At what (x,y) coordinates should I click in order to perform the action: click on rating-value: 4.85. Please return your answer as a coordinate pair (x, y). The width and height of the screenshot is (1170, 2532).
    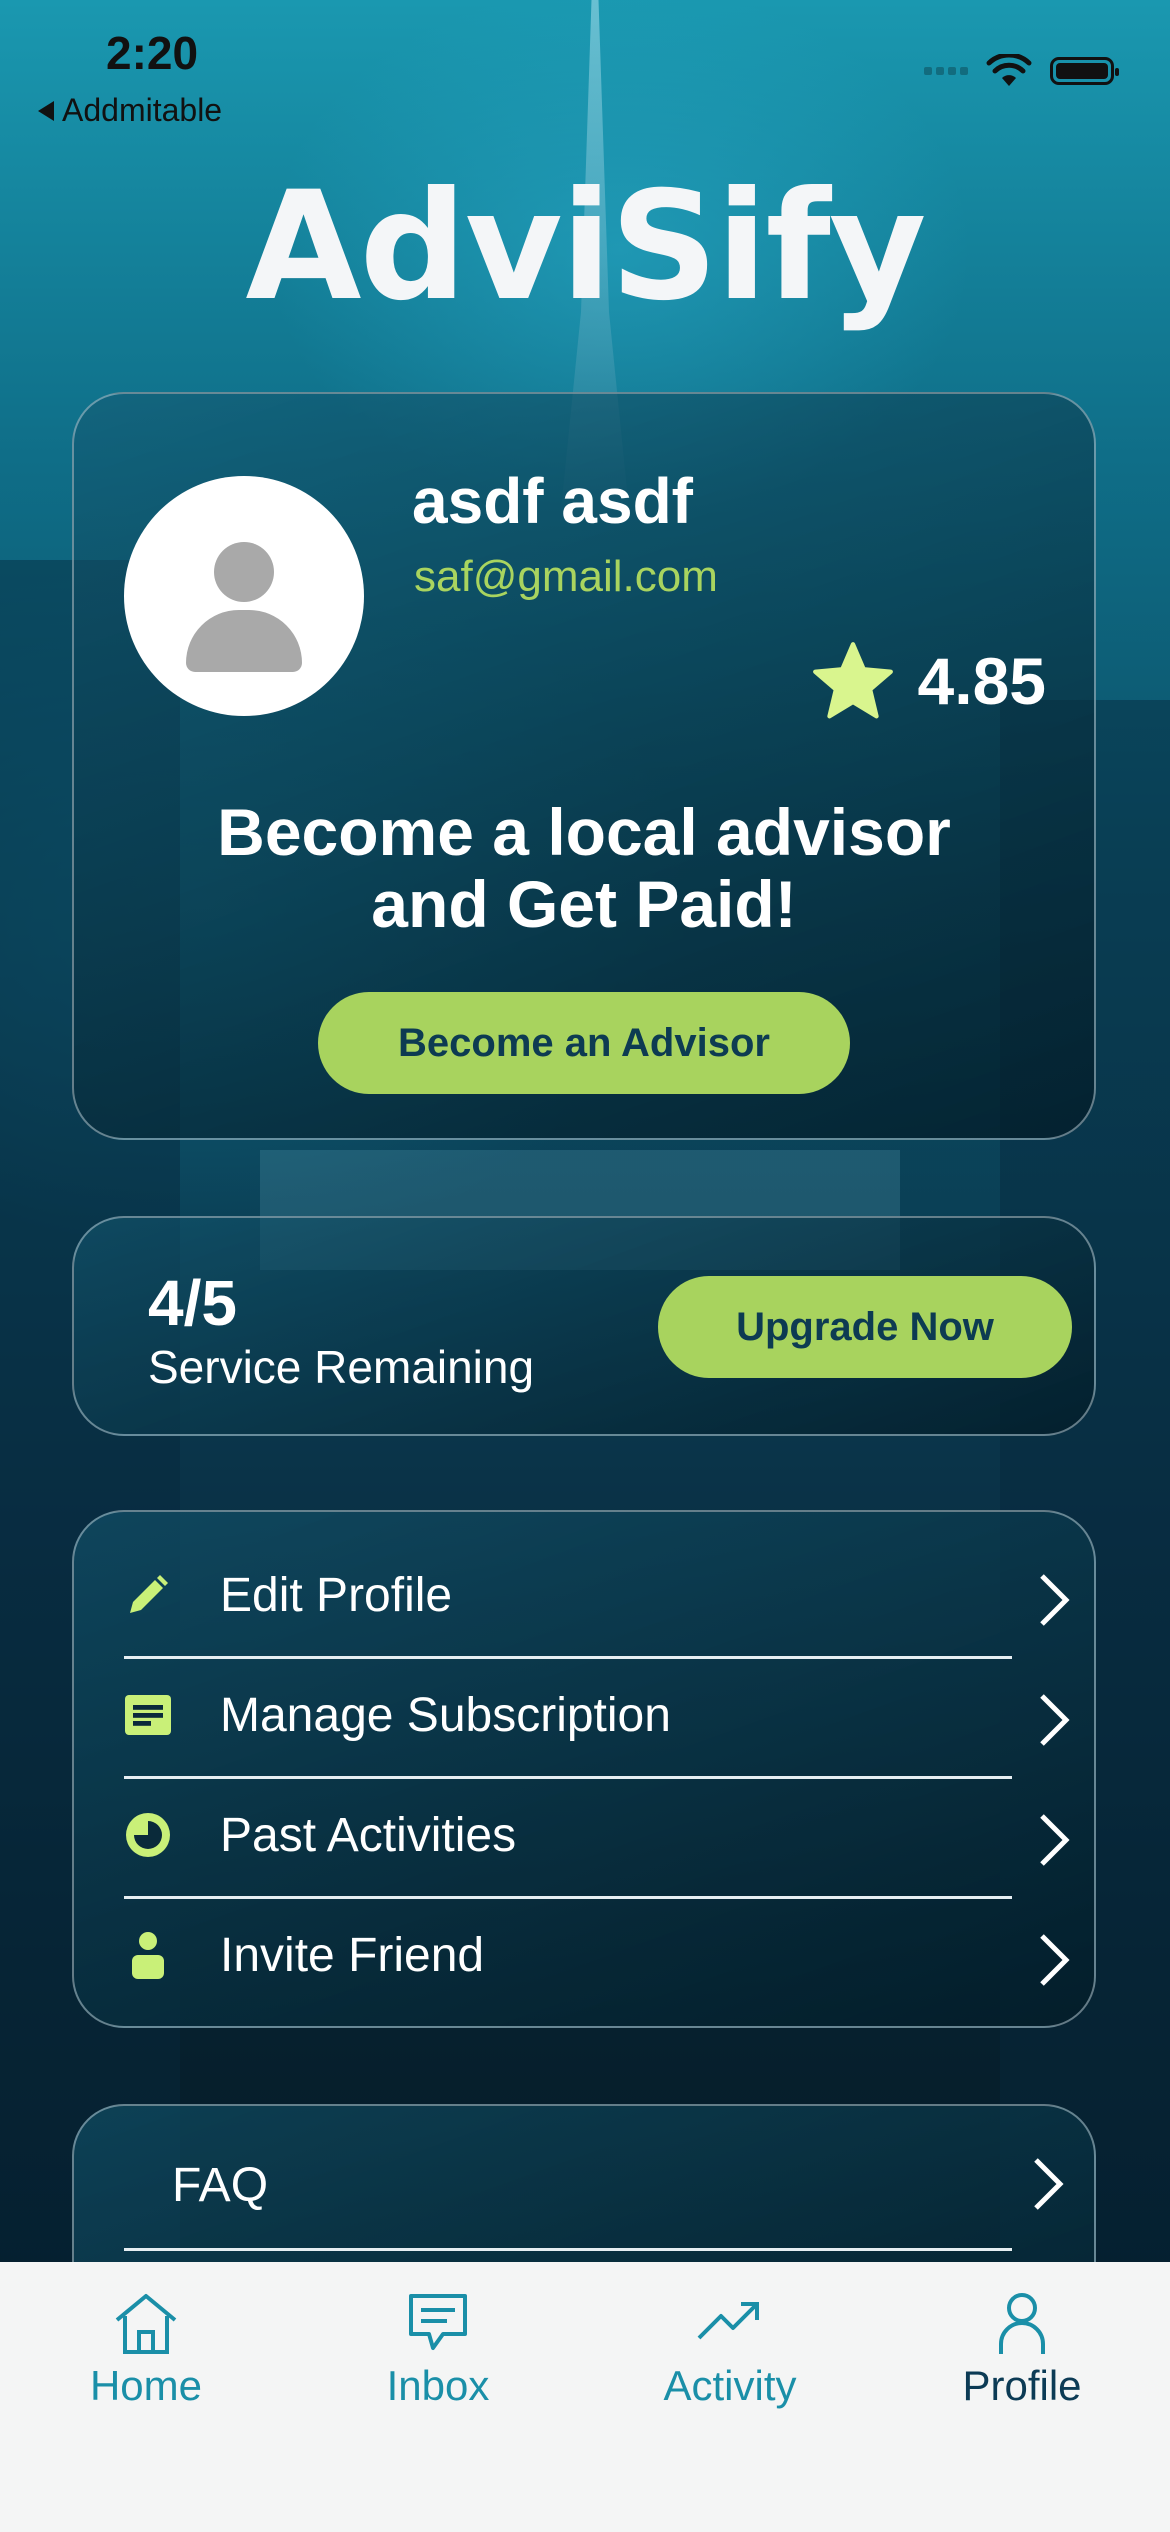
    Looking at the image, I should click on (981, 681).